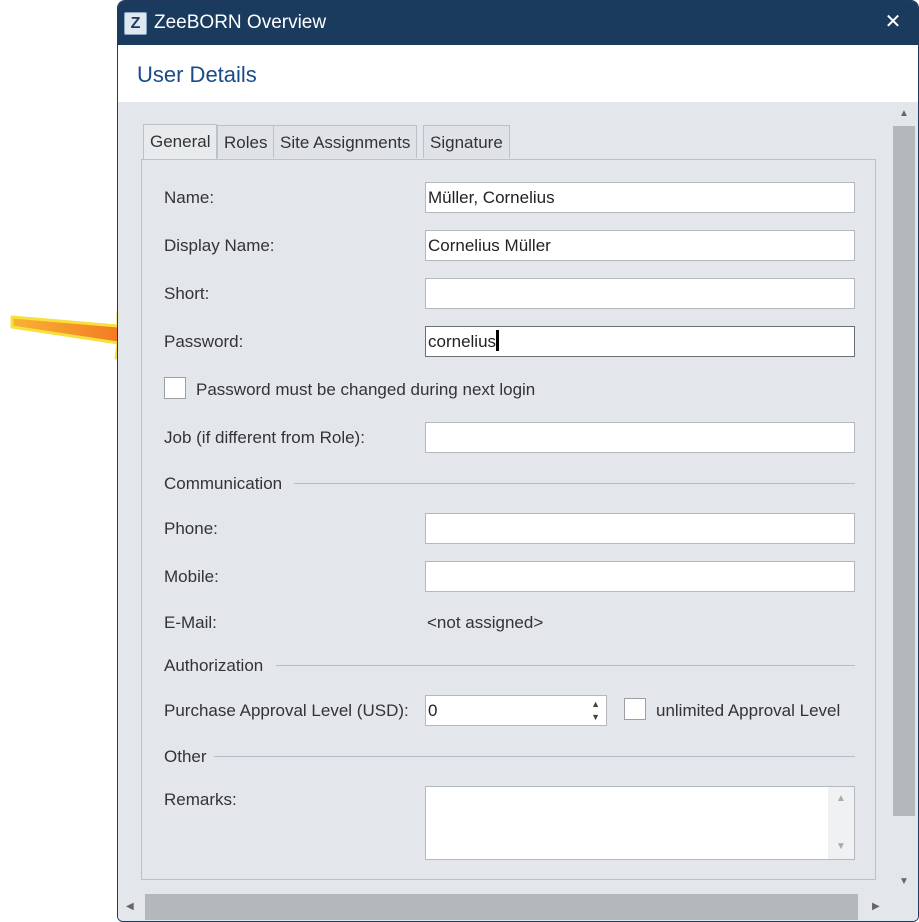 The width and height of the screenshot is (919, 922). I want to click on scroll-right-icon: ▶, so click(876, 906).